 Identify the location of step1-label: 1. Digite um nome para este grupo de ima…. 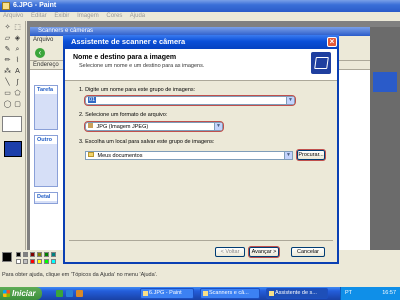
(137, 90).